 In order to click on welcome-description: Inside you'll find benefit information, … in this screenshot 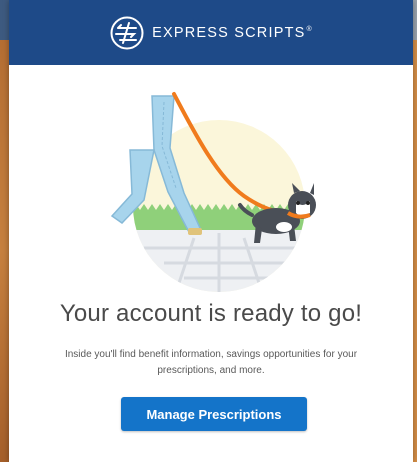, I will do `click(211, 362)`.